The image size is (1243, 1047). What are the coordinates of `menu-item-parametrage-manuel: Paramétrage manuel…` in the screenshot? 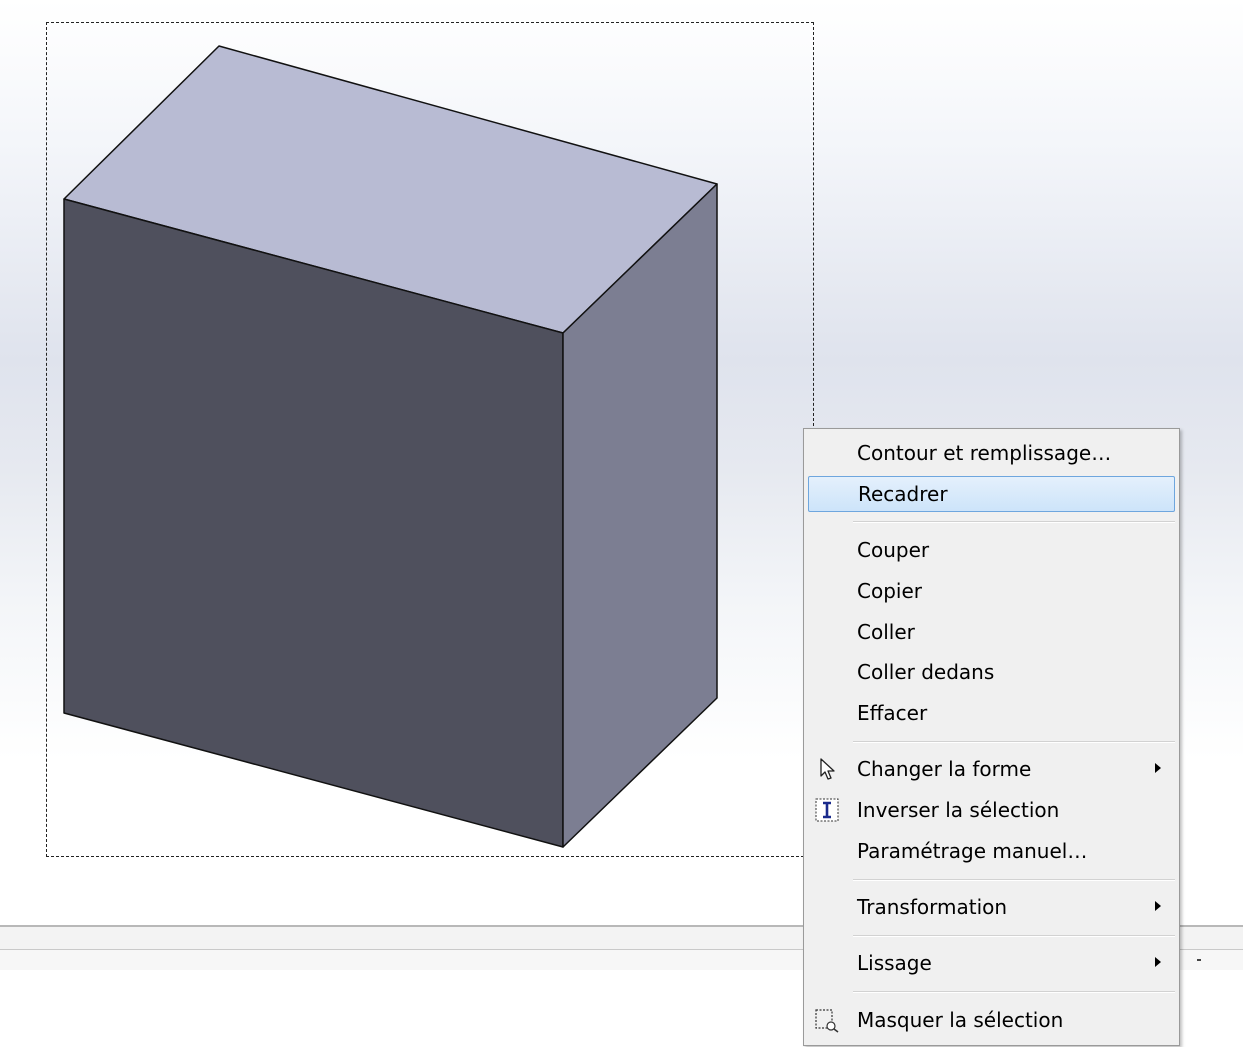 It's located at (991, 851).